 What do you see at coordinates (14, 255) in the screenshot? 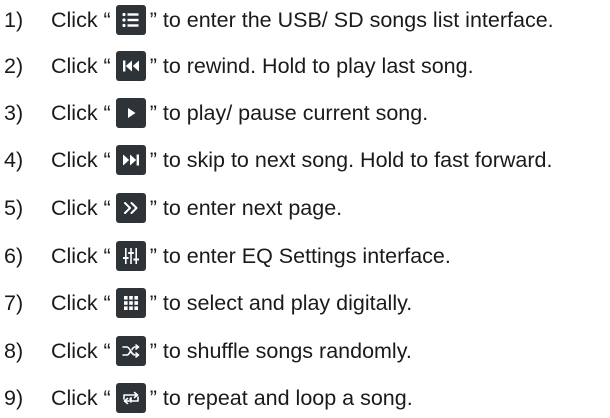
I see `item-number: 6)` at bounding box center [14, 255].